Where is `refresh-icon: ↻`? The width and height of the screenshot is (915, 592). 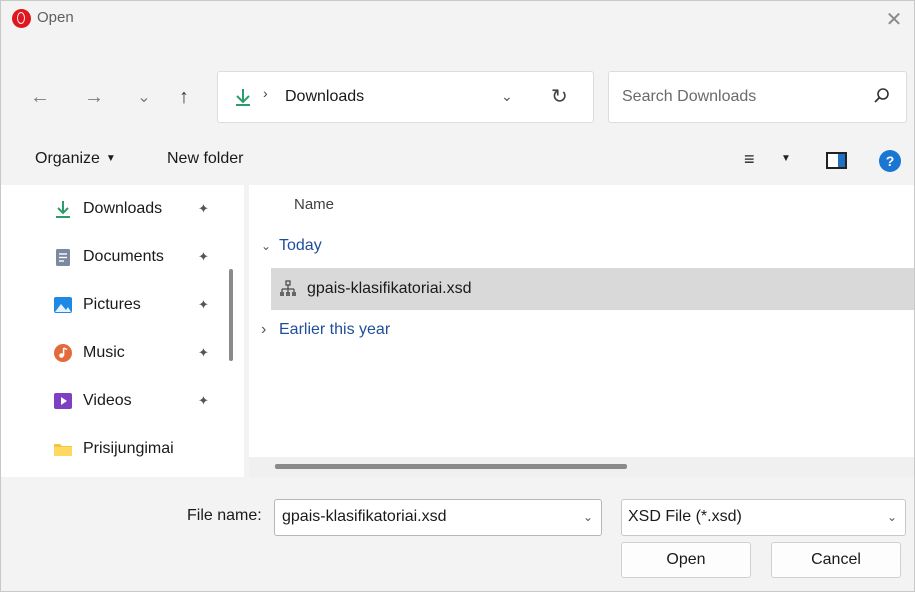 refresh-icon: ↻ is located at coordinates (559, 96).